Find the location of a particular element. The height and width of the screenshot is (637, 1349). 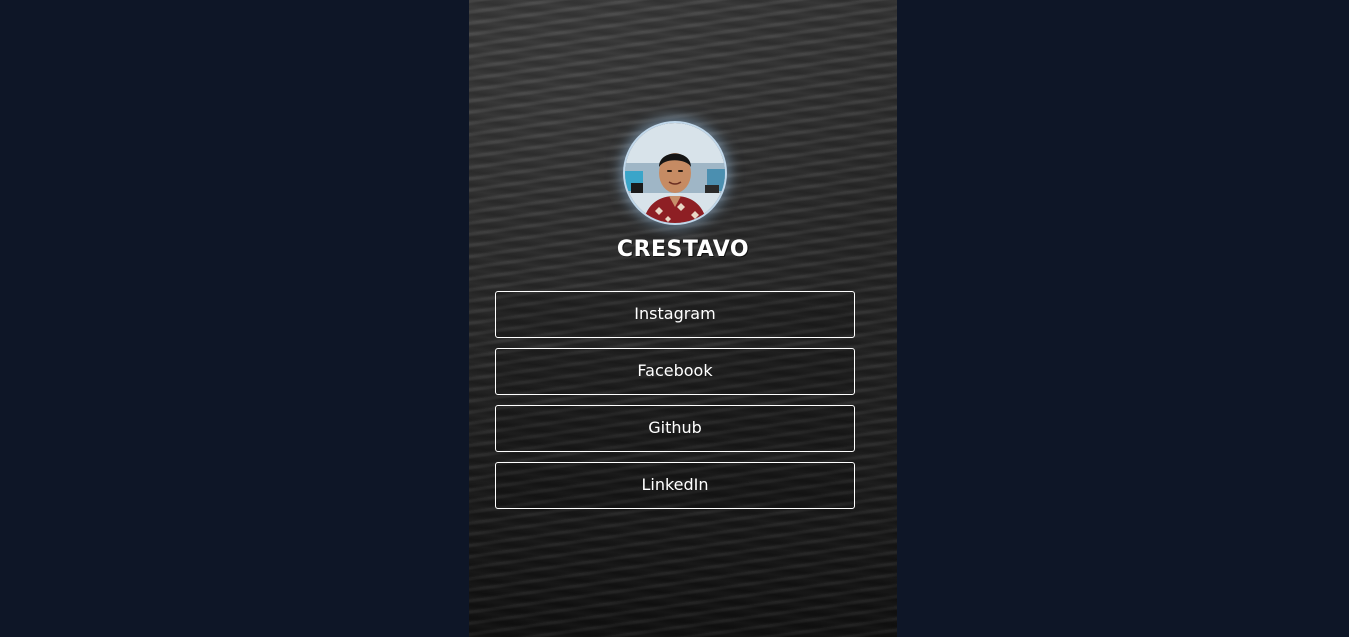

facebook-button: Facebook is located at coordinates (675, 371).